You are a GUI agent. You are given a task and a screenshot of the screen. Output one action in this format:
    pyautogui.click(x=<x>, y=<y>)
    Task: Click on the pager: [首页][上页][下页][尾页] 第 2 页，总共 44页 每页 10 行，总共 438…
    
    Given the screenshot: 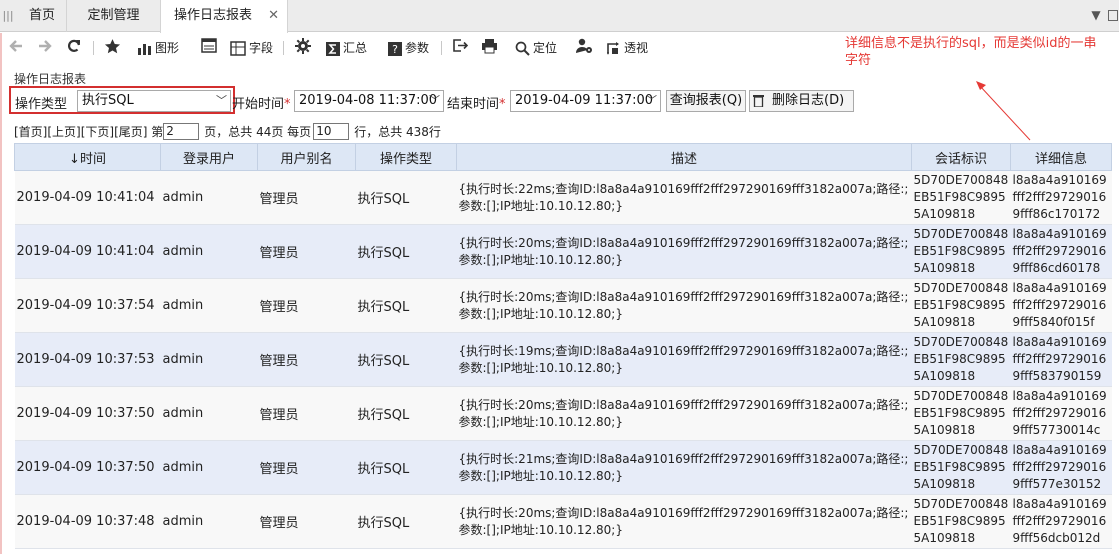 What is the action you would take?
    pyautogui.click(x=227, y=131)
    